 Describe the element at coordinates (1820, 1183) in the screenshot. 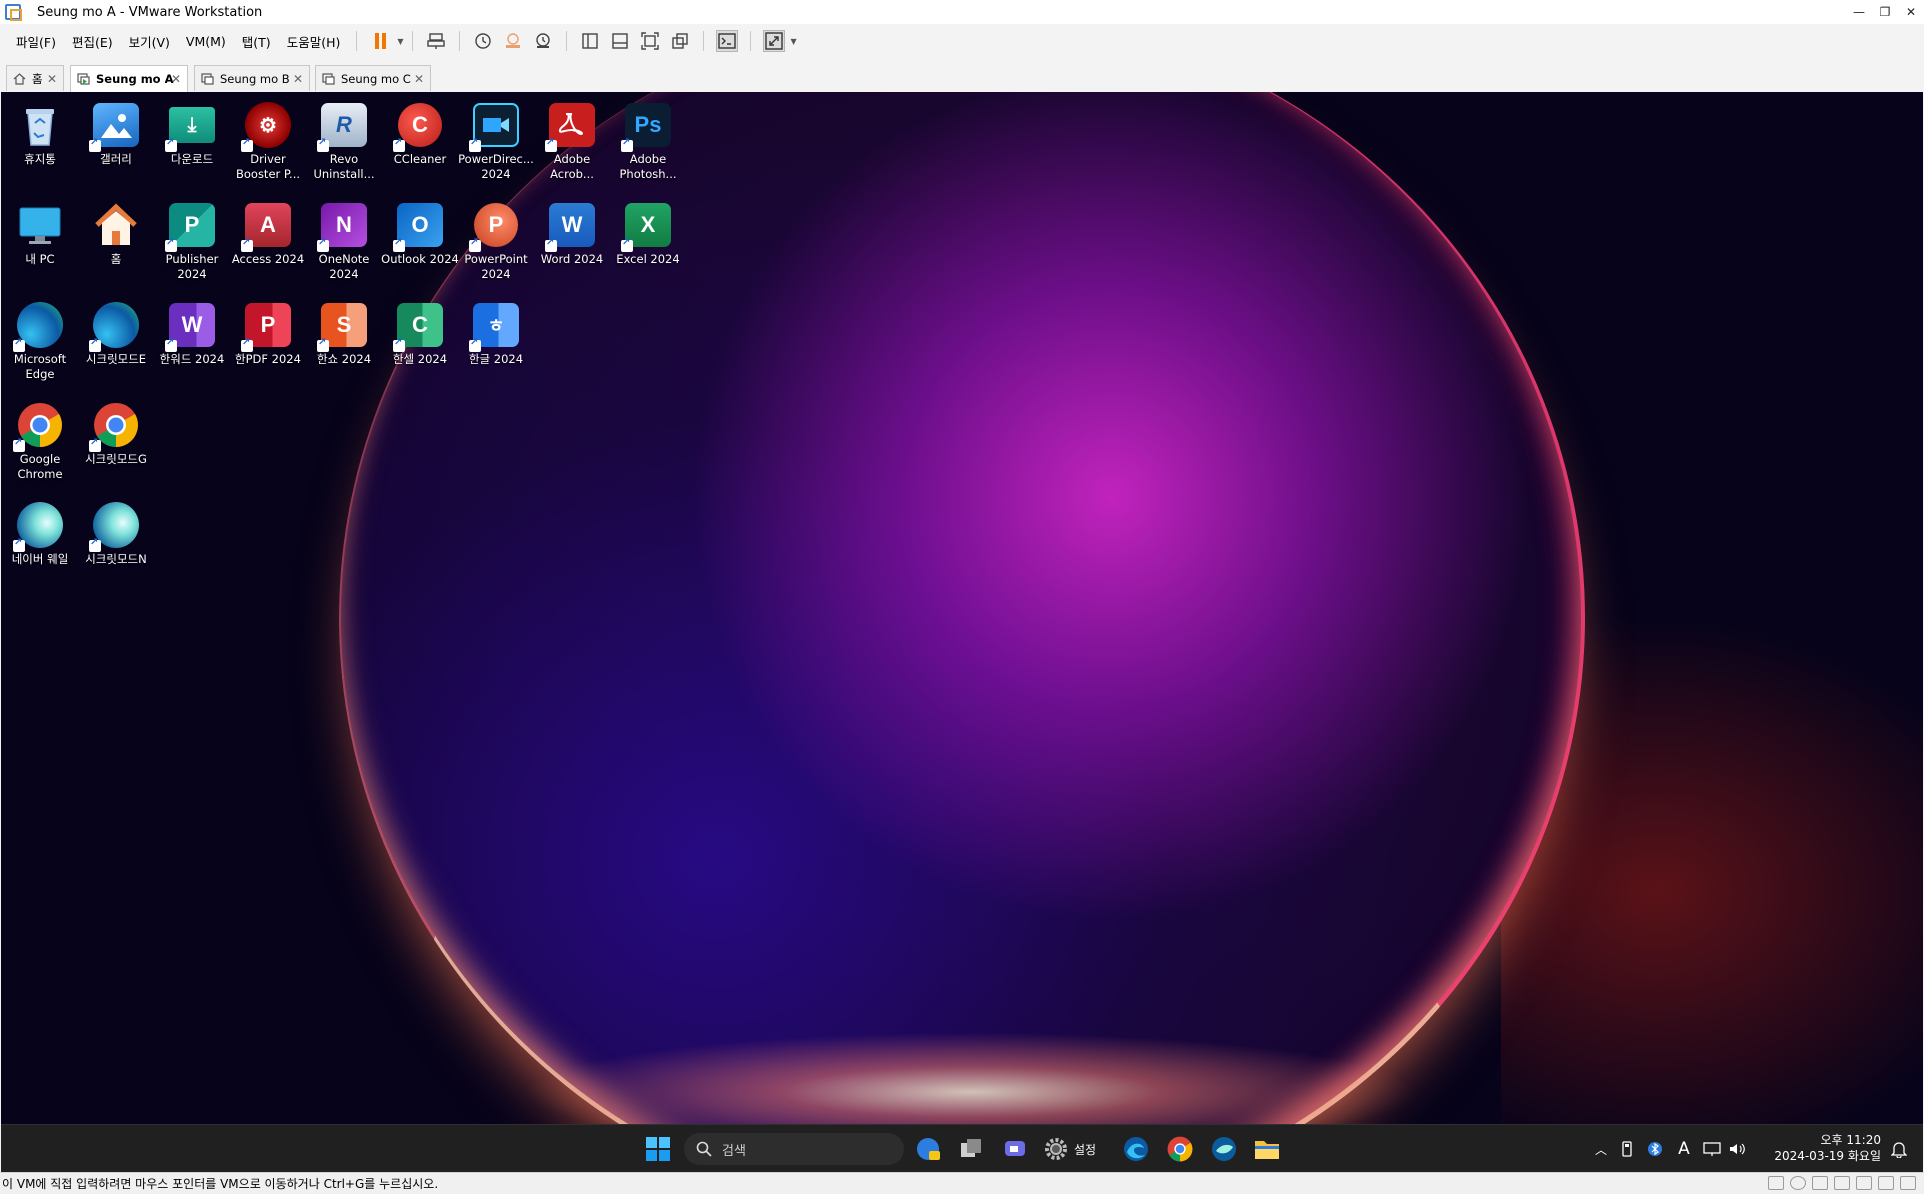

I see `network-adapter-icon` at that location.